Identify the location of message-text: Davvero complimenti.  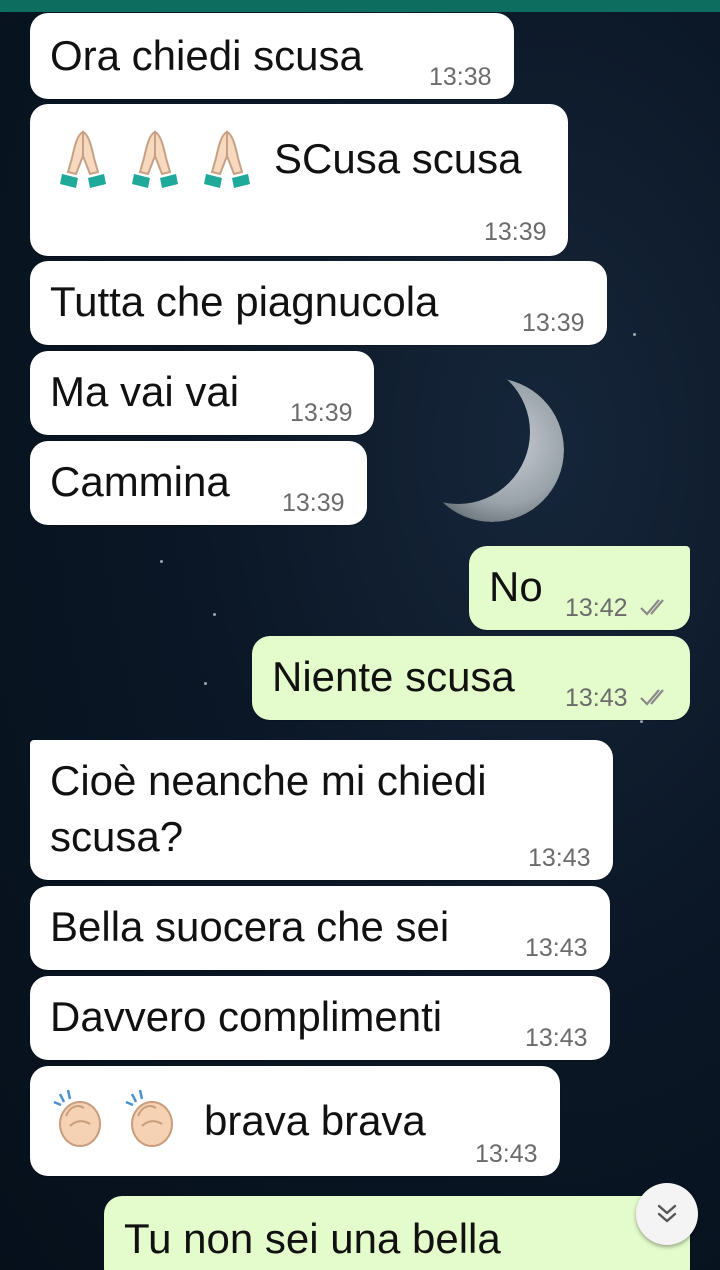
(246, 1016).